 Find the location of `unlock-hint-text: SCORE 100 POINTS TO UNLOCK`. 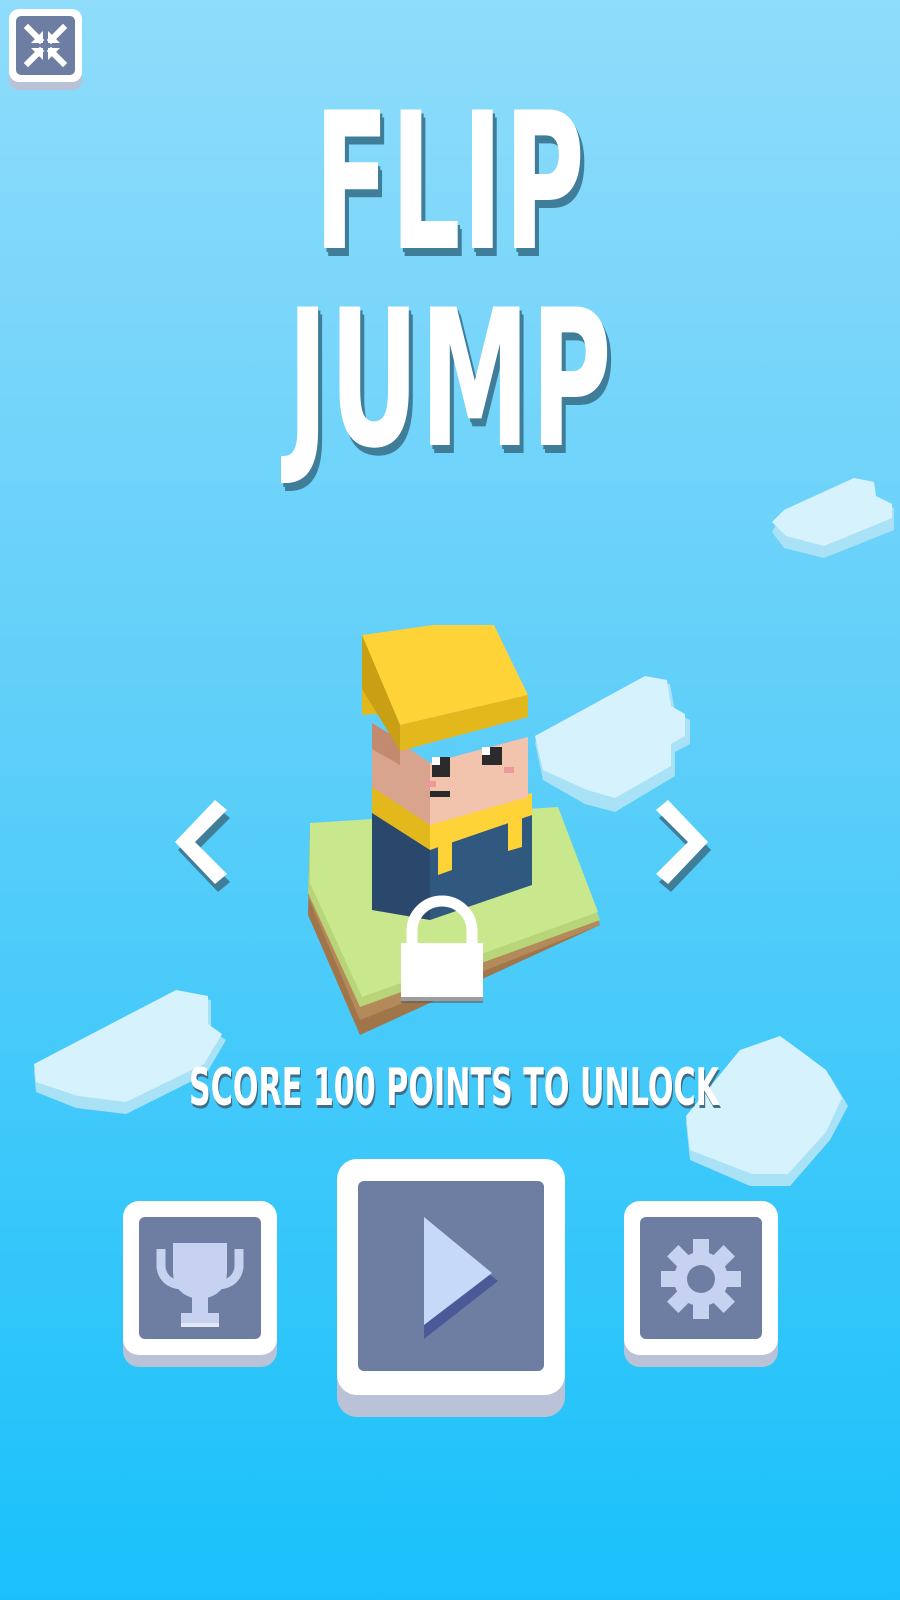

unlock-hint-text: SCORE 100 POINTS TO UNLOCK is located at coordinates (454, 1088).